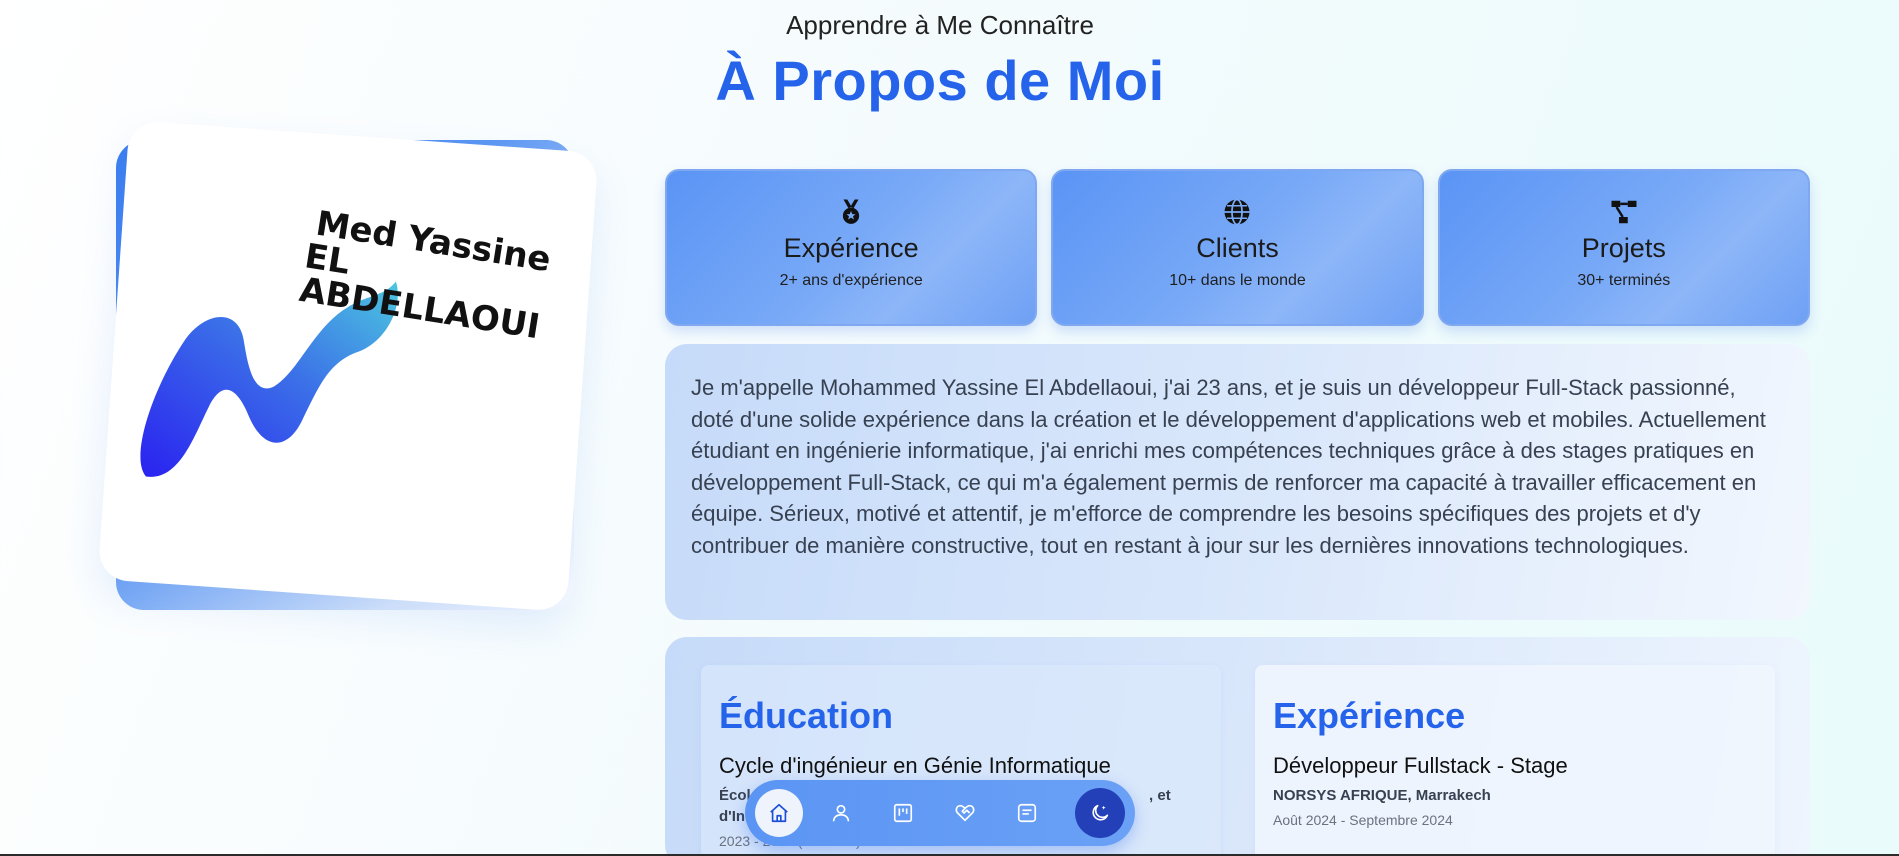  I want to click on nav-home-button, so click(779, 813).